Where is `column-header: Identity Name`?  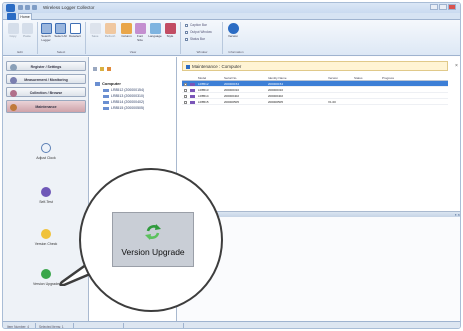
column-header: Identity Name is located at coordinates (277, 78).